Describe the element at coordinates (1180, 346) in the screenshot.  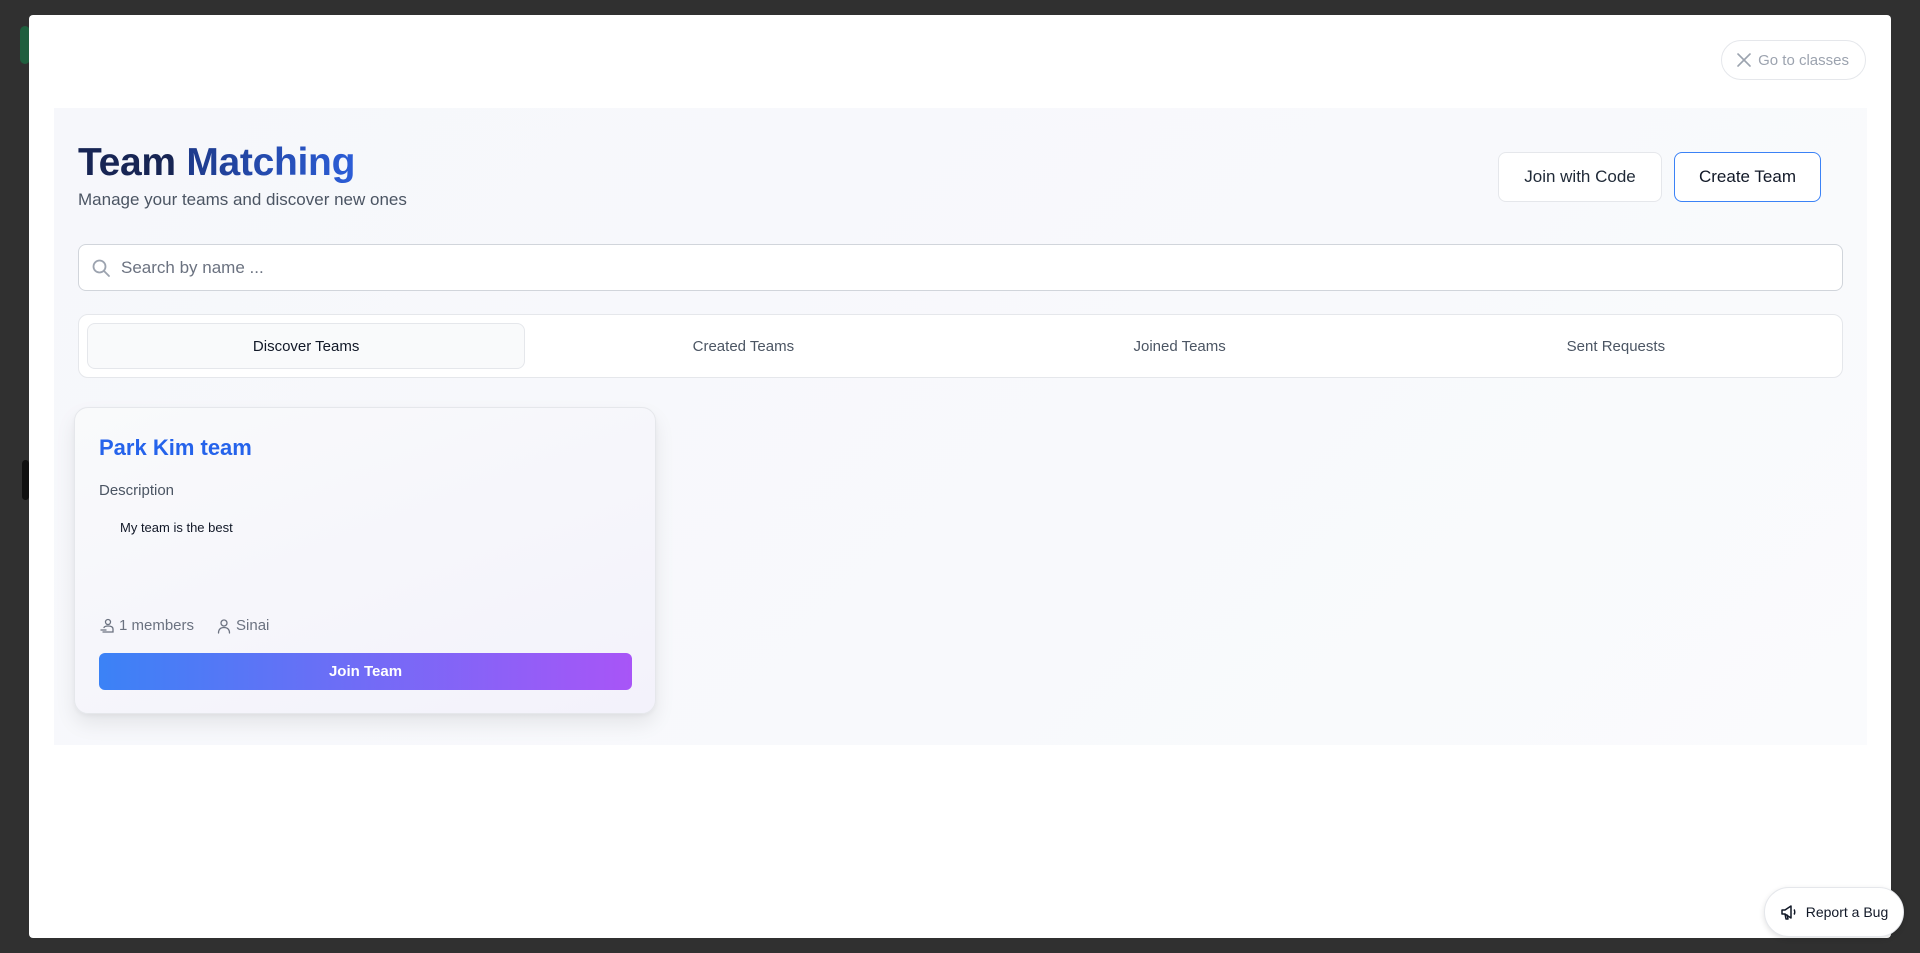
I see `tab-joined-teams: Joined Teams` at that location.